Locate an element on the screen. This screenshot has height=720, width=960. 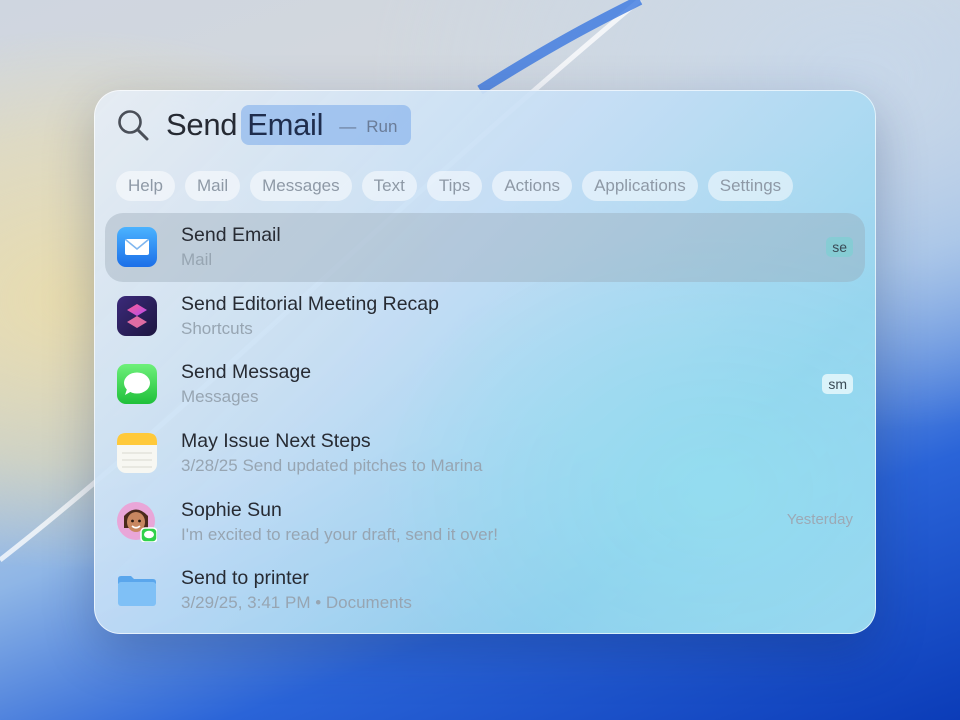
result-subtitle: Shortcuts is located at coordinates (217, 328).